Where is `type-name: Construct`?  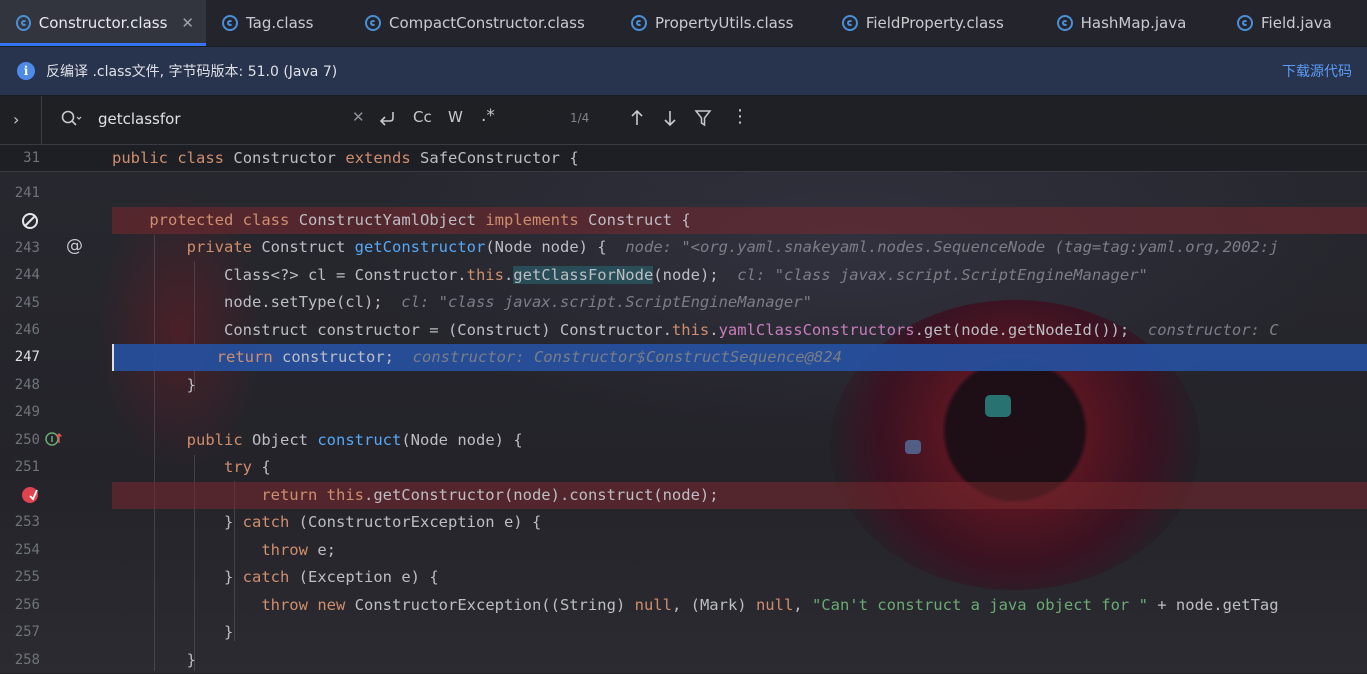 type-name: Construct is located at coordinates (303, 247).